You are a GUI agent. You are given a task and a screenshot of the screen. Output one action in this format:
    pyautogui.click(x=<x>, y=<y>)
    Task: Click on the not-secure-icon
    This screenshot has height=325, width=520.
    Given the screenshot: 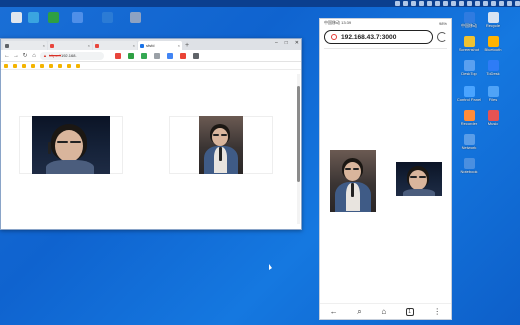 What is the action you would take?
    pyautogui.click(x=334, y=37)
    